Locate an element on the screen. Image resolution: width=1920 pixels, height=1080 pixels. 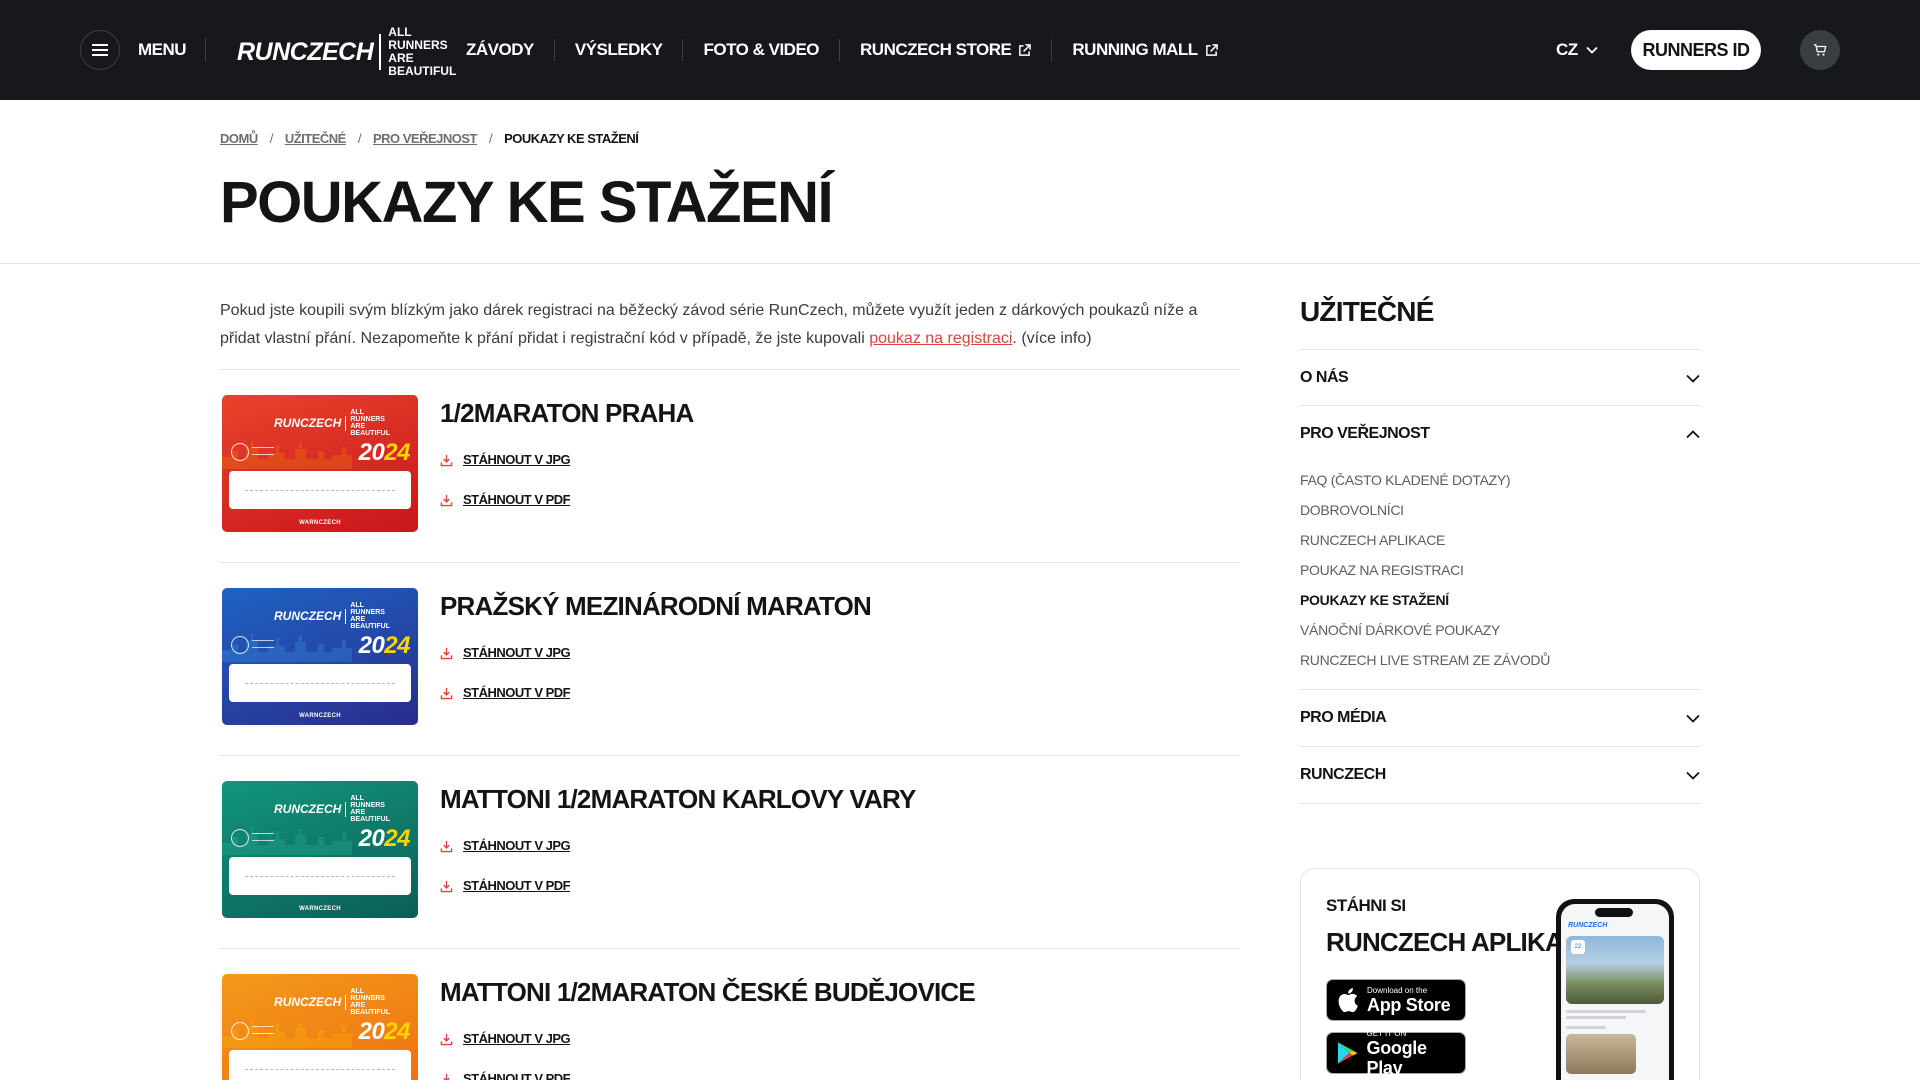
nav-label: RUNNING MALL is located at coordinates (1135, 49).